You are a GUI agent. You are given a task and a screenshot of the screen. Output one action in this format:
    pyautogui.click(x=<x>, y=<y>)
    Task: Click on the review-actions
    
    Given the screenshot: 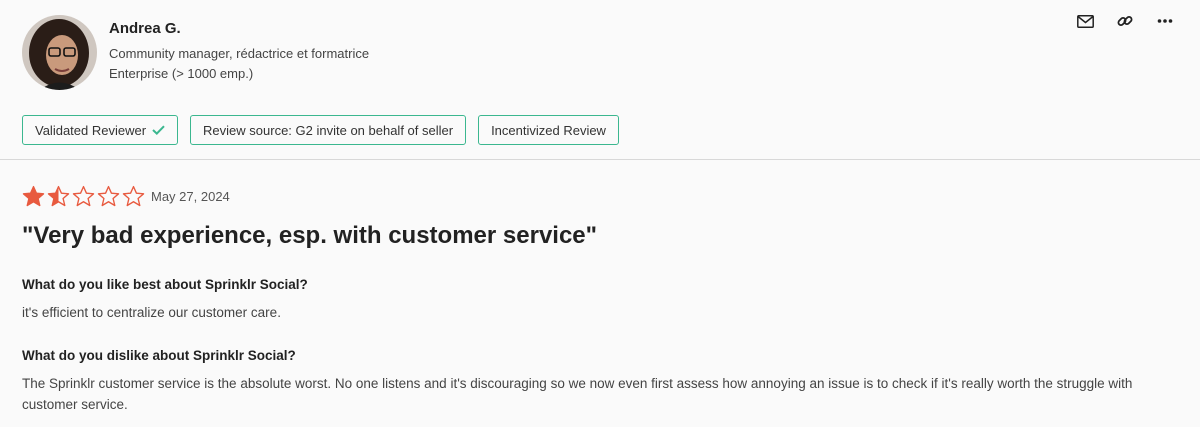 What is the action you would take?
    pyautogui.click(x=1125, y=21)
    